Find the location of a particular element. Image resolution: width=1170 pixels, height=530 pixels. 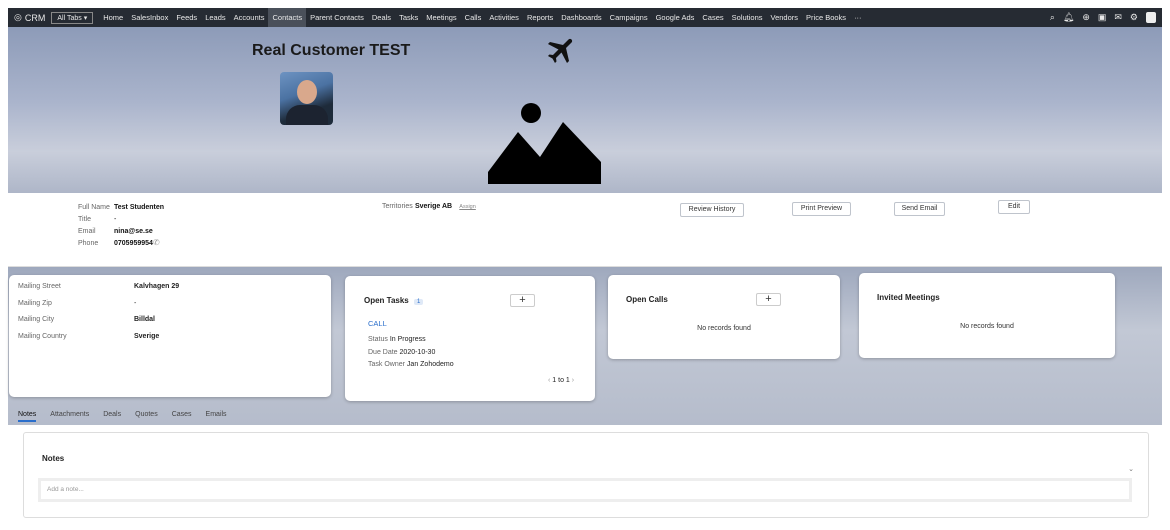

add-icon: ⊕ is located at coordinates (1086, 17).